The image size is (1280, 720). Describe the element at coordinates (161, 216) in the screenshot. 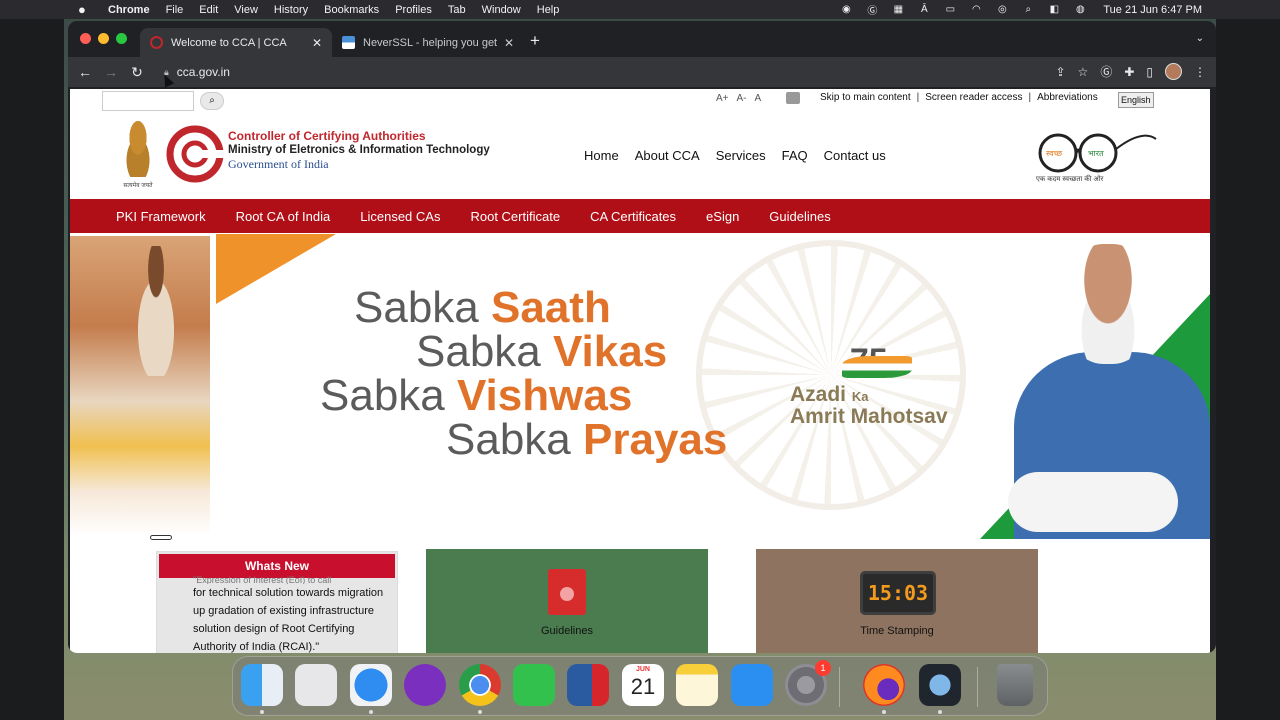

I see `nav-pki-framework: PKI Framework` at that location.